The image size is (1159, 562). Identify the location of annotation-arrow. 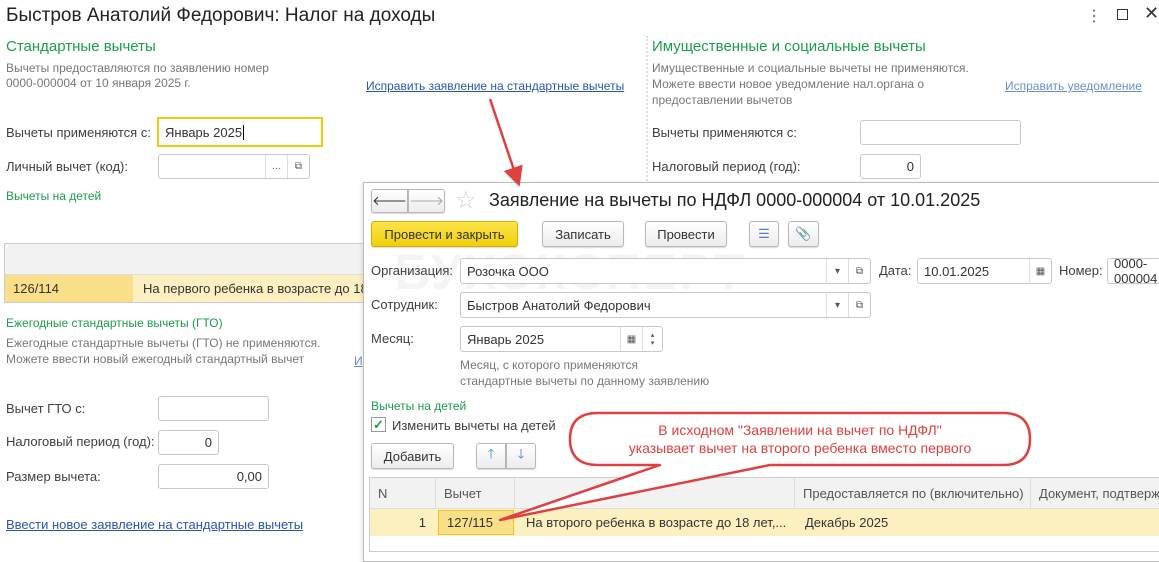
(505, 142).